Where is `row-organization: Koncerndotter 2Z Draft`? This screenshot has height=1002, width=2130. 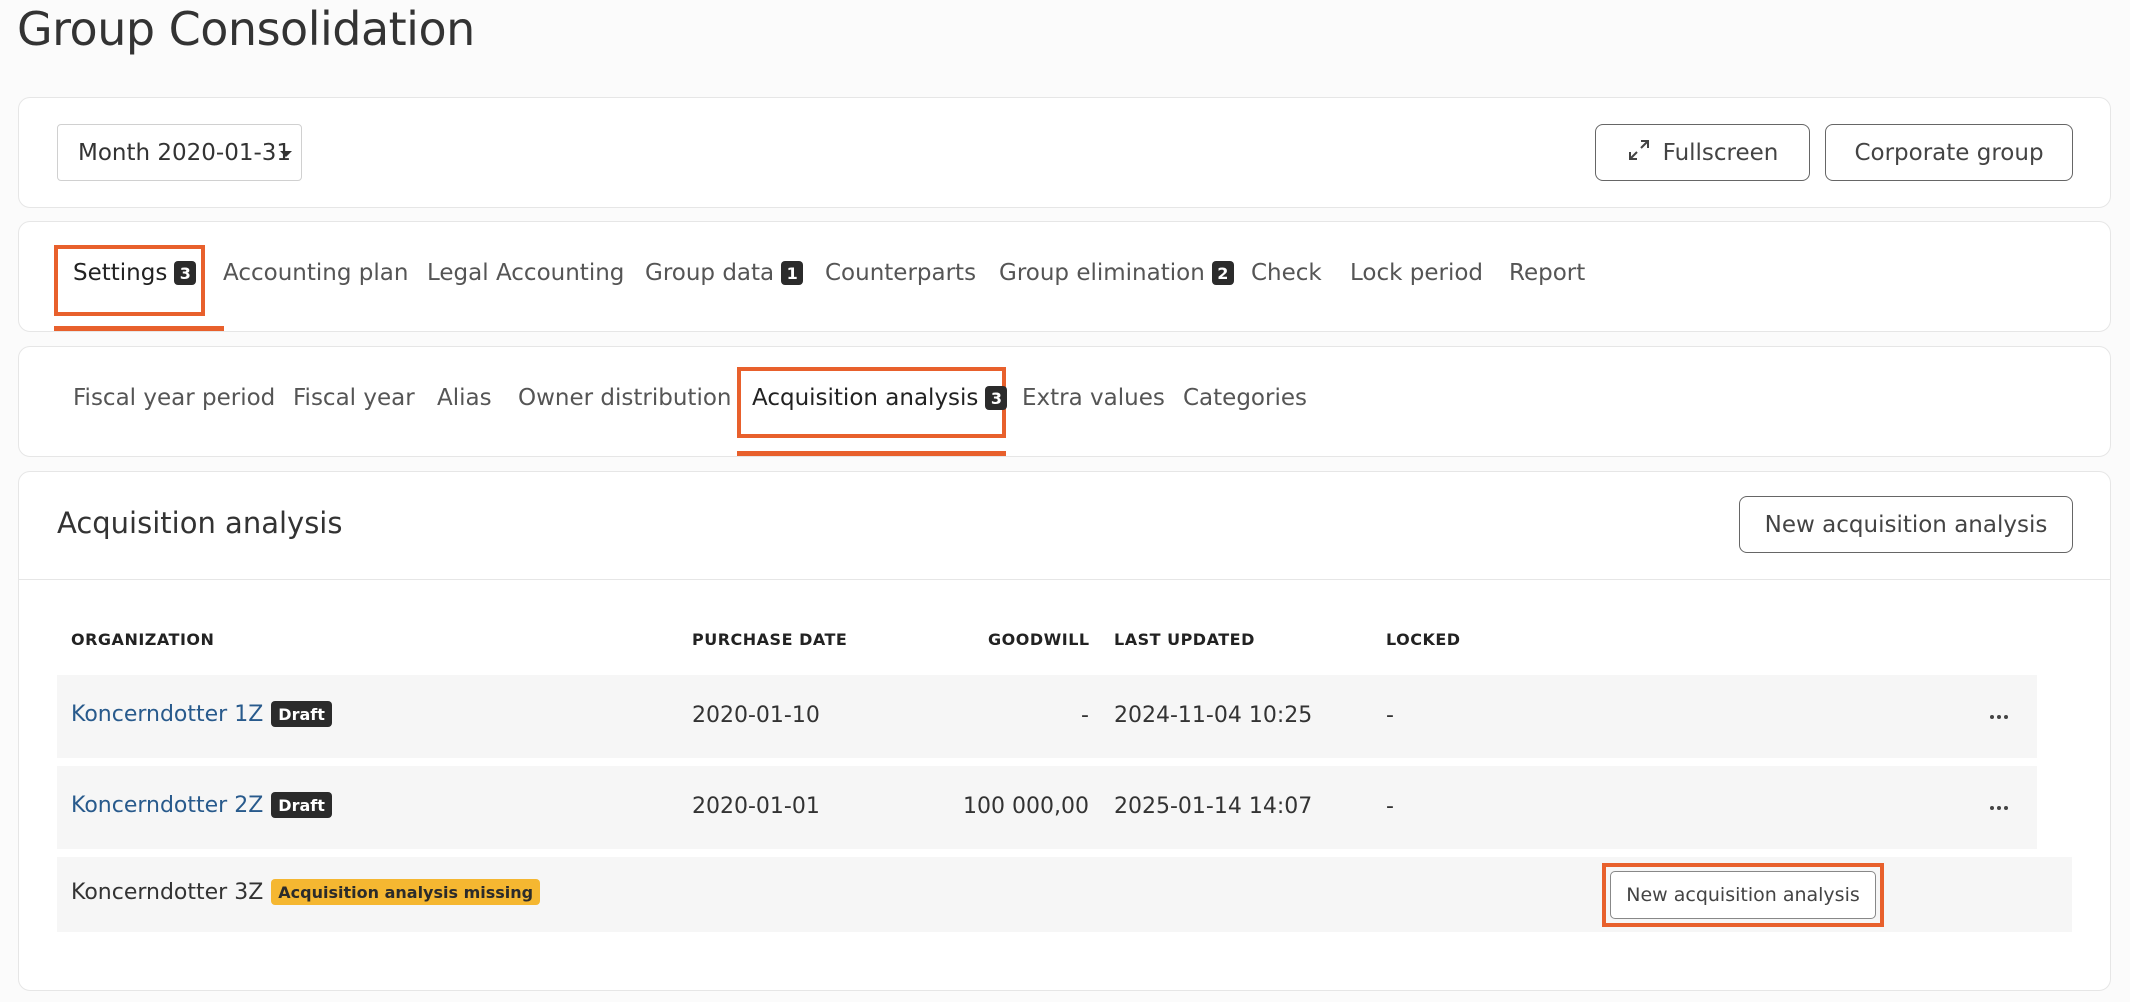
row-organization: Koncerndotter 2Z Draft is located at coordinates (201, 805).